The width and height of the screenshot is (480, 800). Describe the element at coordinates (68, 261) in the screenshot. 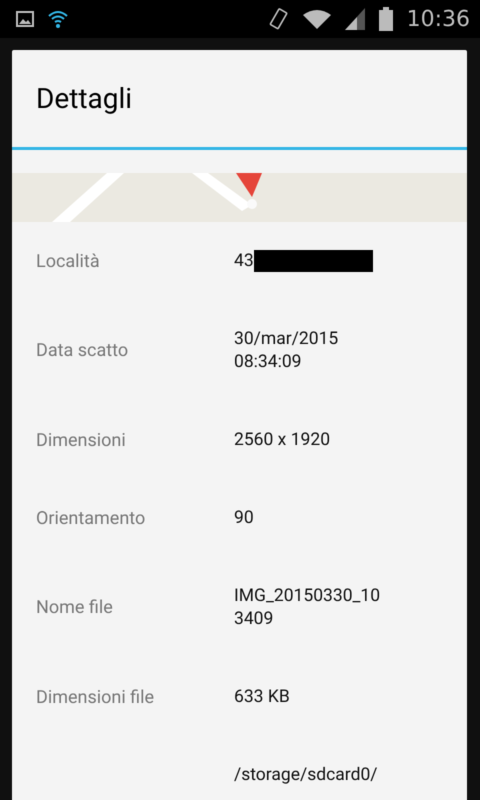

I see `detail-label: Località` at that location.